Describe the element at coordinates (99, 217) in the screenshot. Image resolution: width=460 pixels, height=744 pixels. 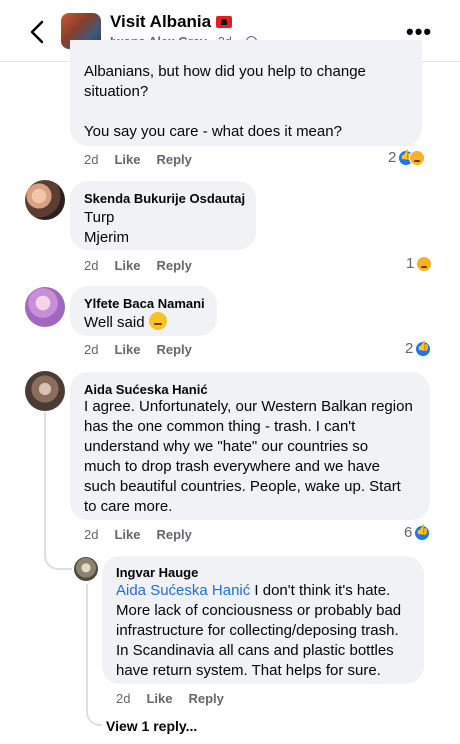
I see `comment-text-line: Turp` at that location.